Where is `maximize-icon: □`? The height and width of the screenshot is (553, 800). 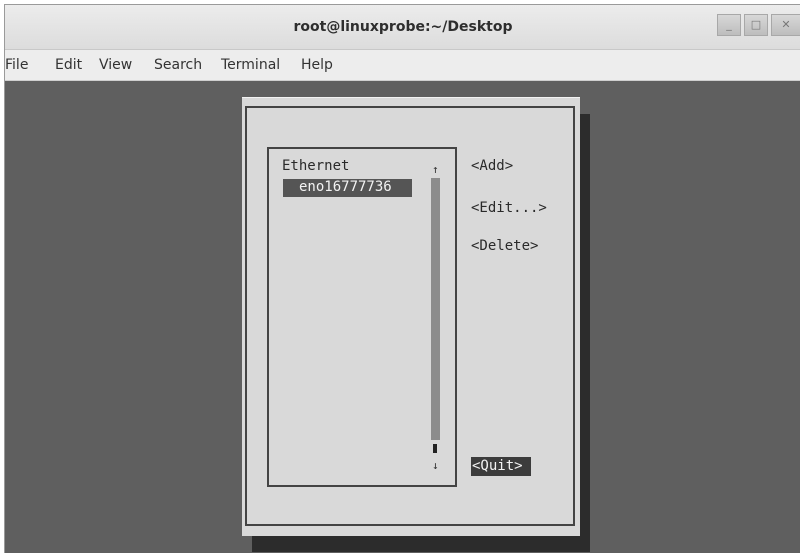
maximize-icon: □ is located at coordinates (756, 25).